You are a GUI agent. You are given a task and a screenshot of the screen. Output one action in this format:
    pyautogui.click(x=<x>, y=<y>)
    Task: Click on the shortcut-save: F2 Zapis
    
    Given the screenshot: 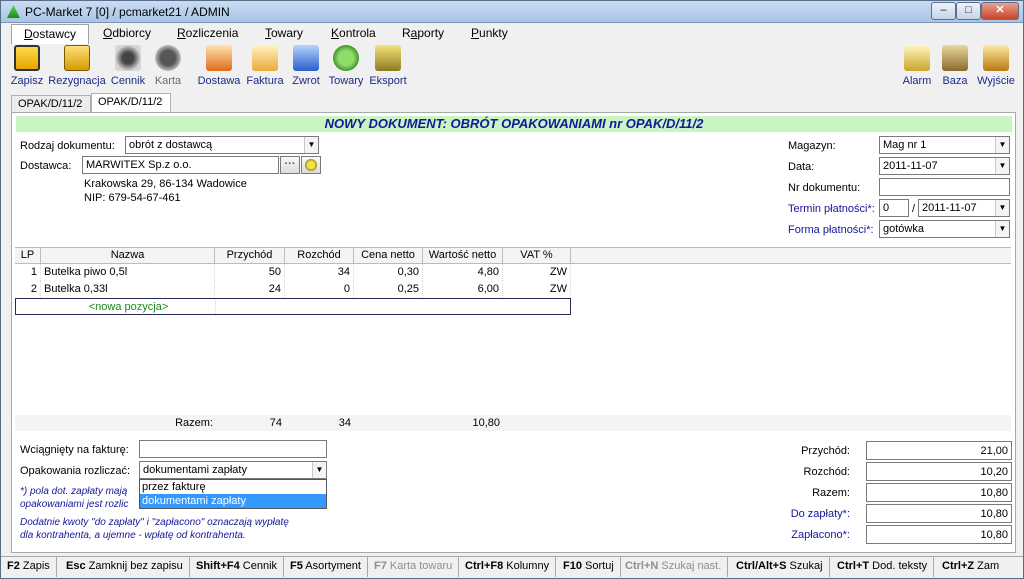 What is the action you would take?
    pyautogui.click(x=29, y=567)
    